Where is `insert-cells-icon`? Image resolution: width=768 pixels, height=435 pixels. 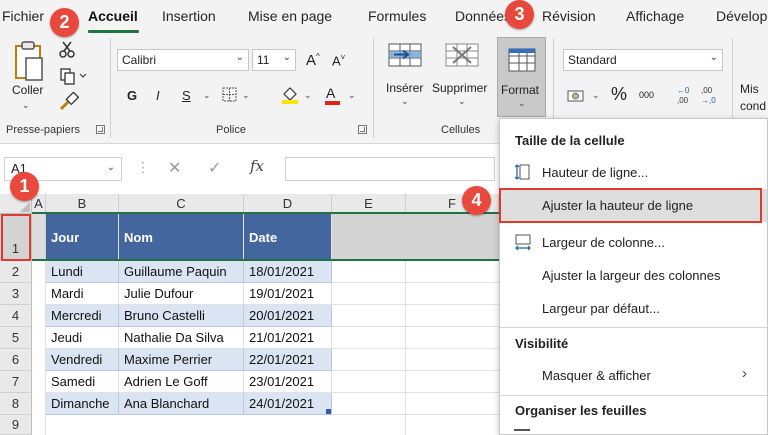
insert-cells-icon is located at coordinates (405, 55).